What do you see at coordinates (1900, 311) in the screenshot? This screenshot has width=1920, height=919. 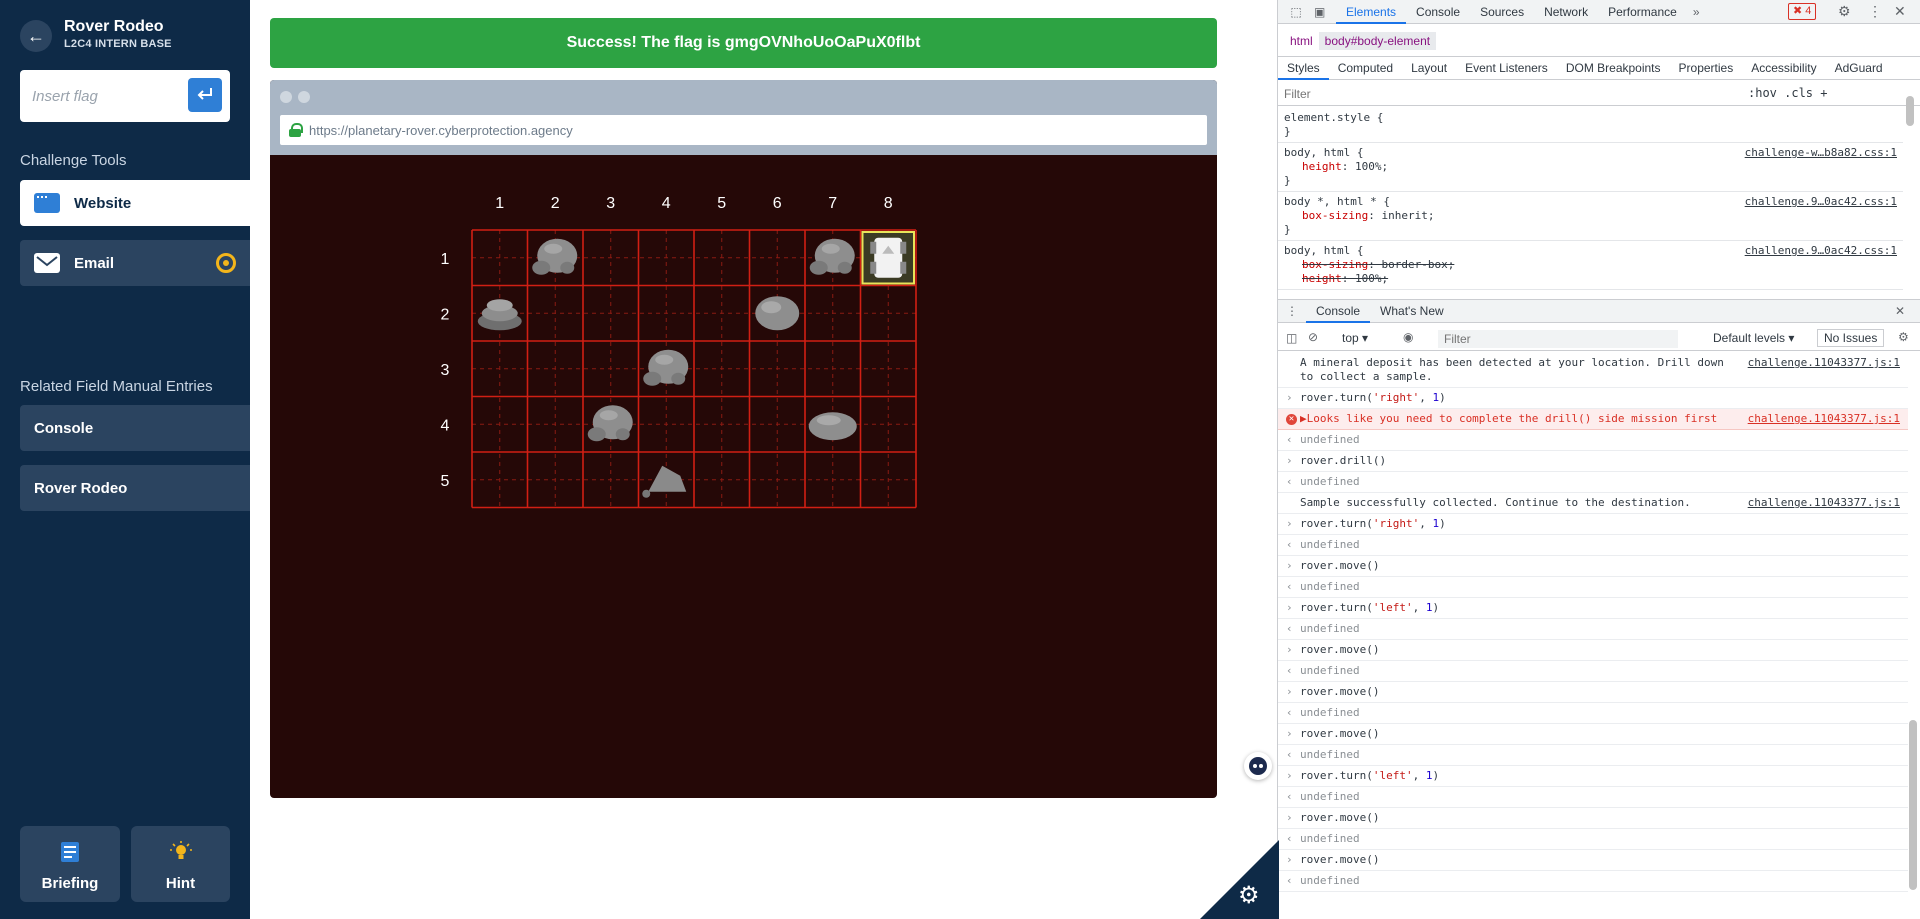 I see `close-drawer-icon: ✕` at bounding box center [1900, 311].